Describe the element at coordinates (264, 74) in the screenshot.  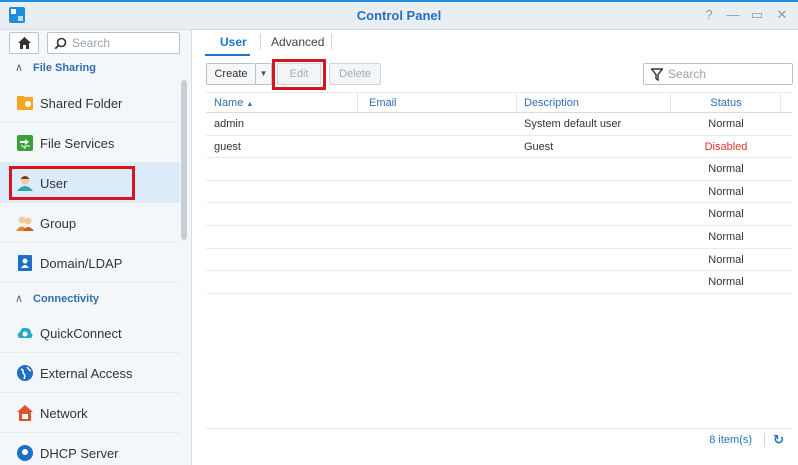
I see `create-dropdown-caret: ▼` at that location.